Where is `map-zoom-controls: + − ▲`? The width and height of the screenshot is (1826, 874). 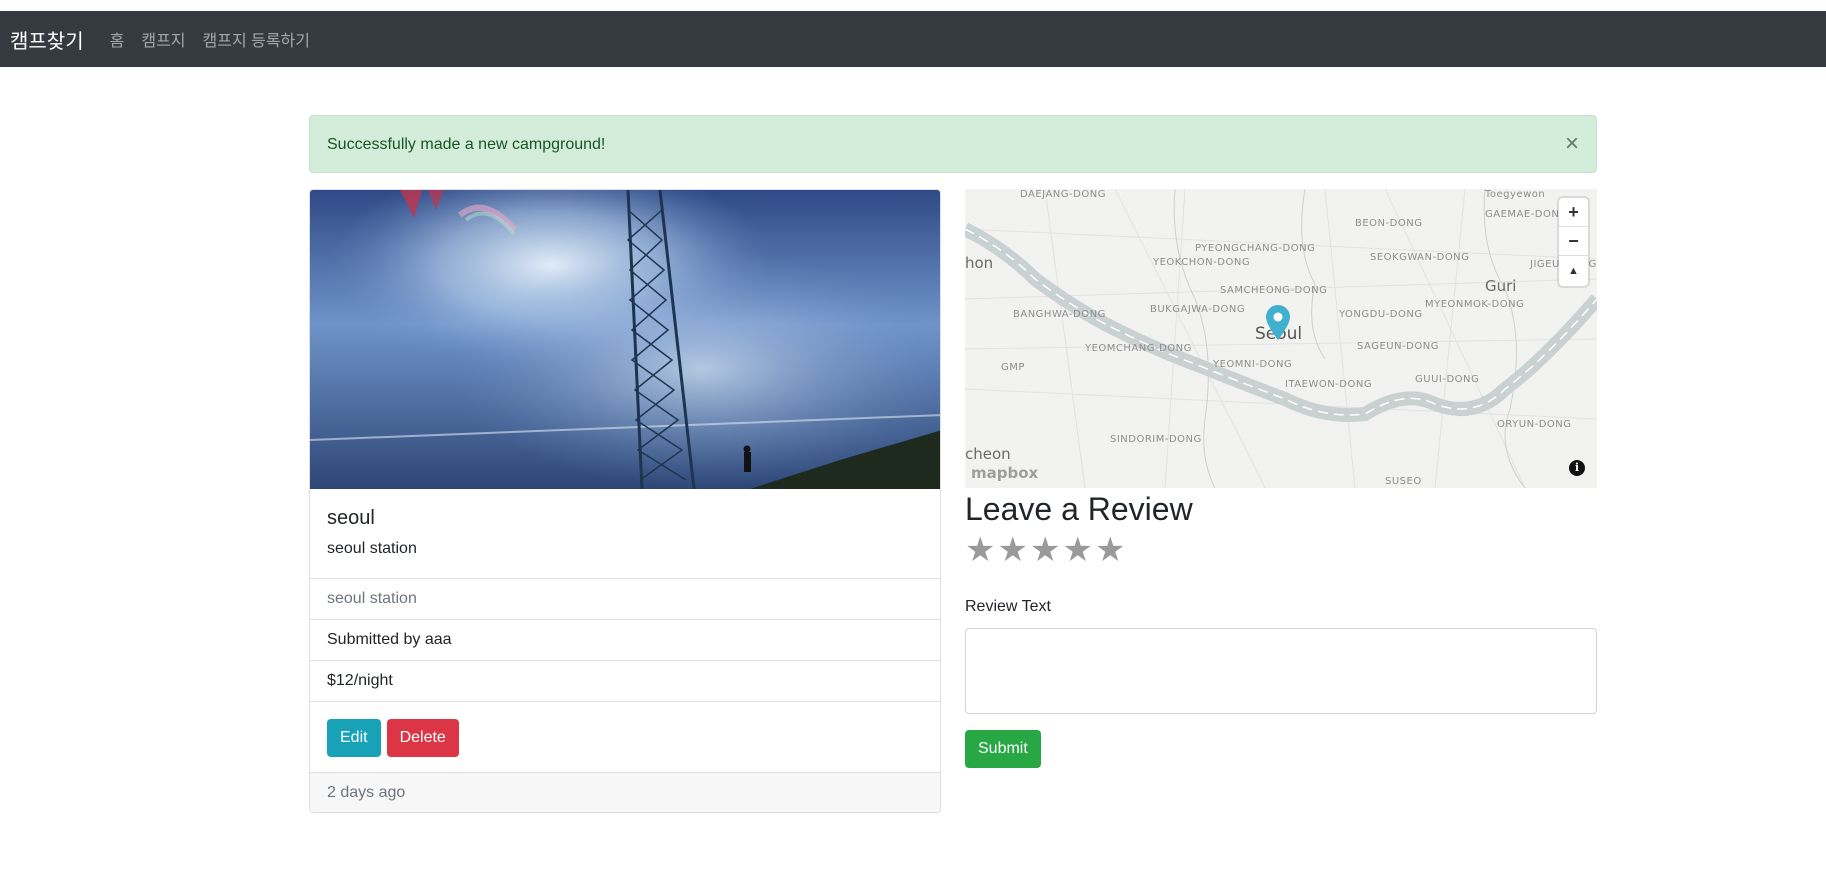 map-zoom-controls: + − ▲ is located at coordinates (1573, 242).